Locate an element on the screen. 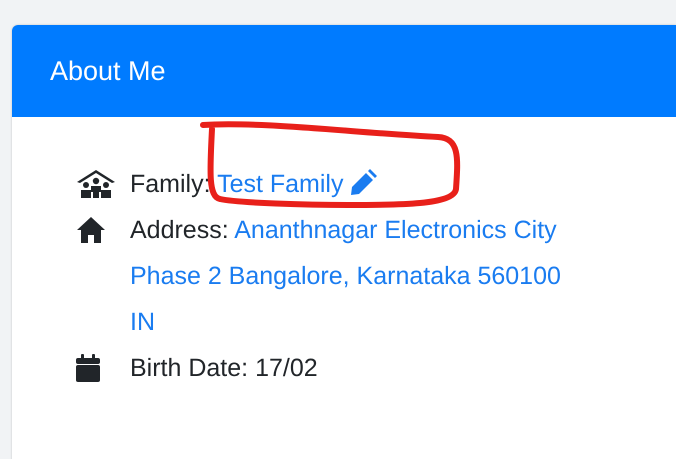 This screenshot has width=676, height=459. pencil-icon is located at coordinates (364, 181).